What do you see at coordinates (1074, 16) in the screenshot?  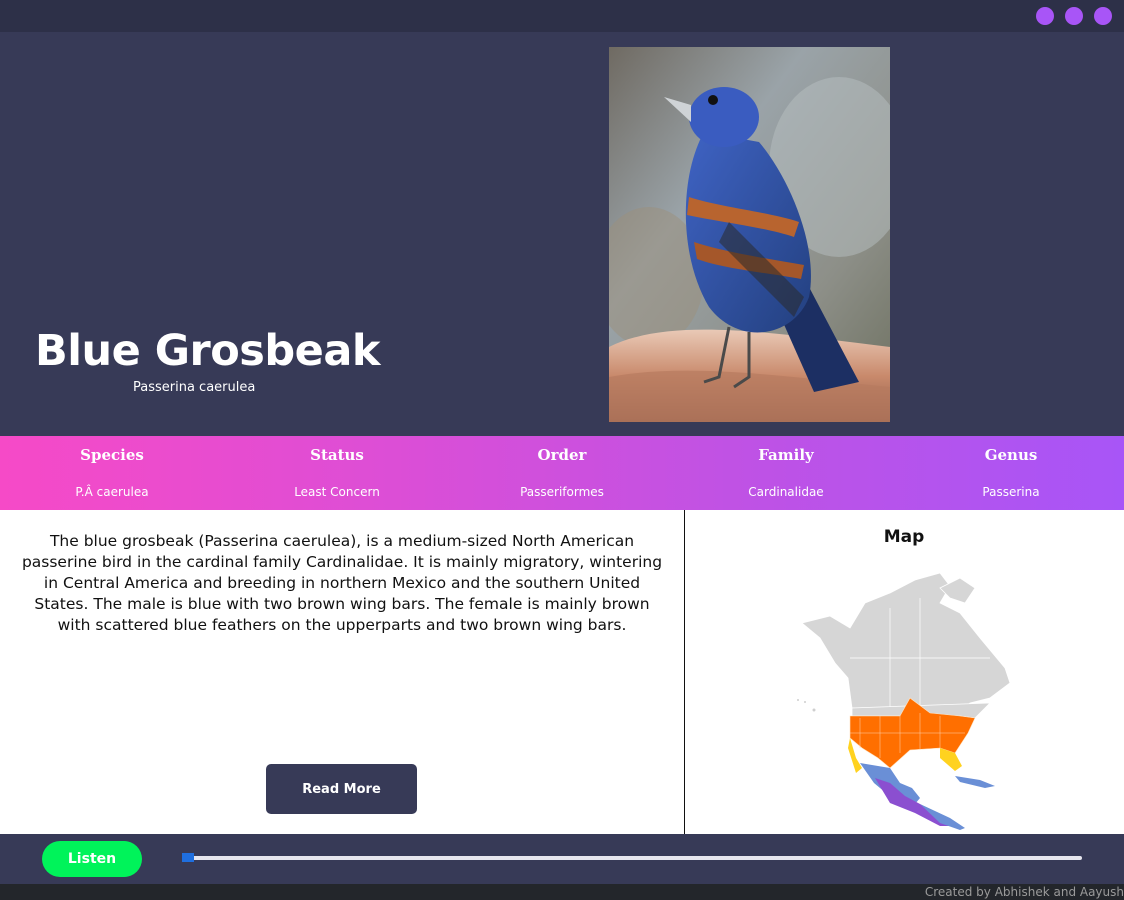 I see `maximize-window-button` at bounding box center [1074, 16].